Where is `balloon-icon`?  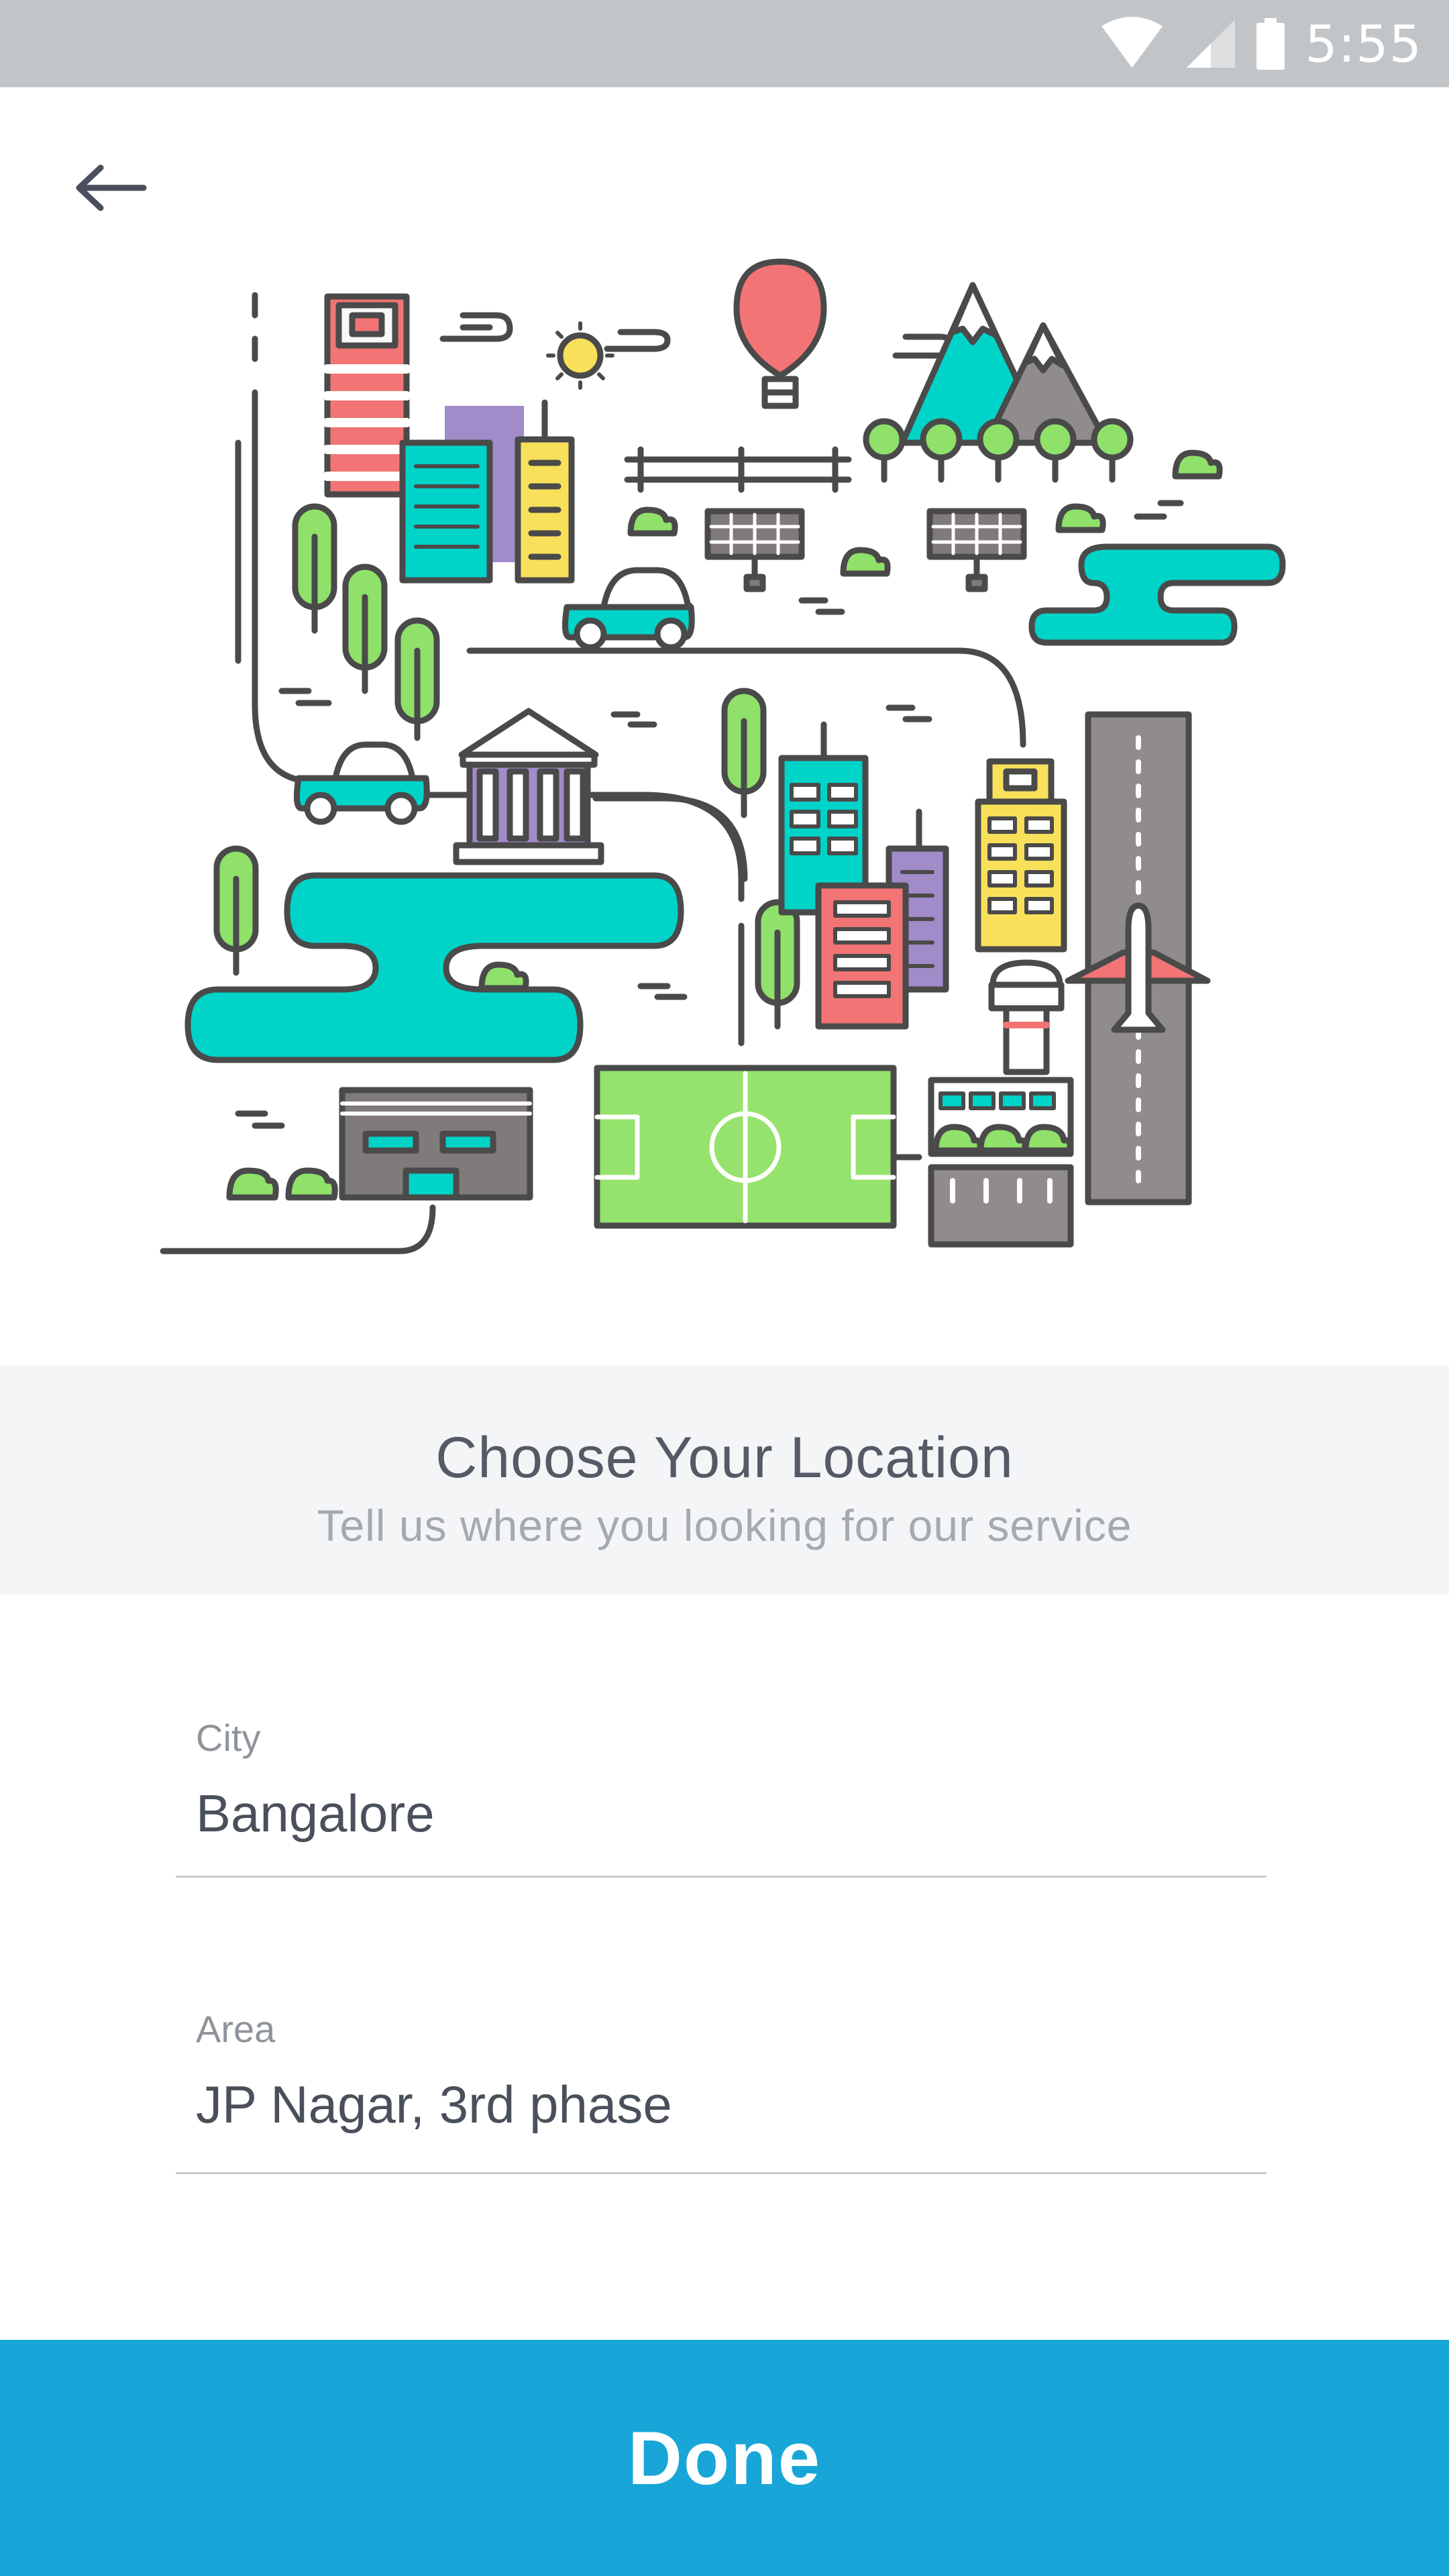
balloon-icon is located at coordinates (780, 333).